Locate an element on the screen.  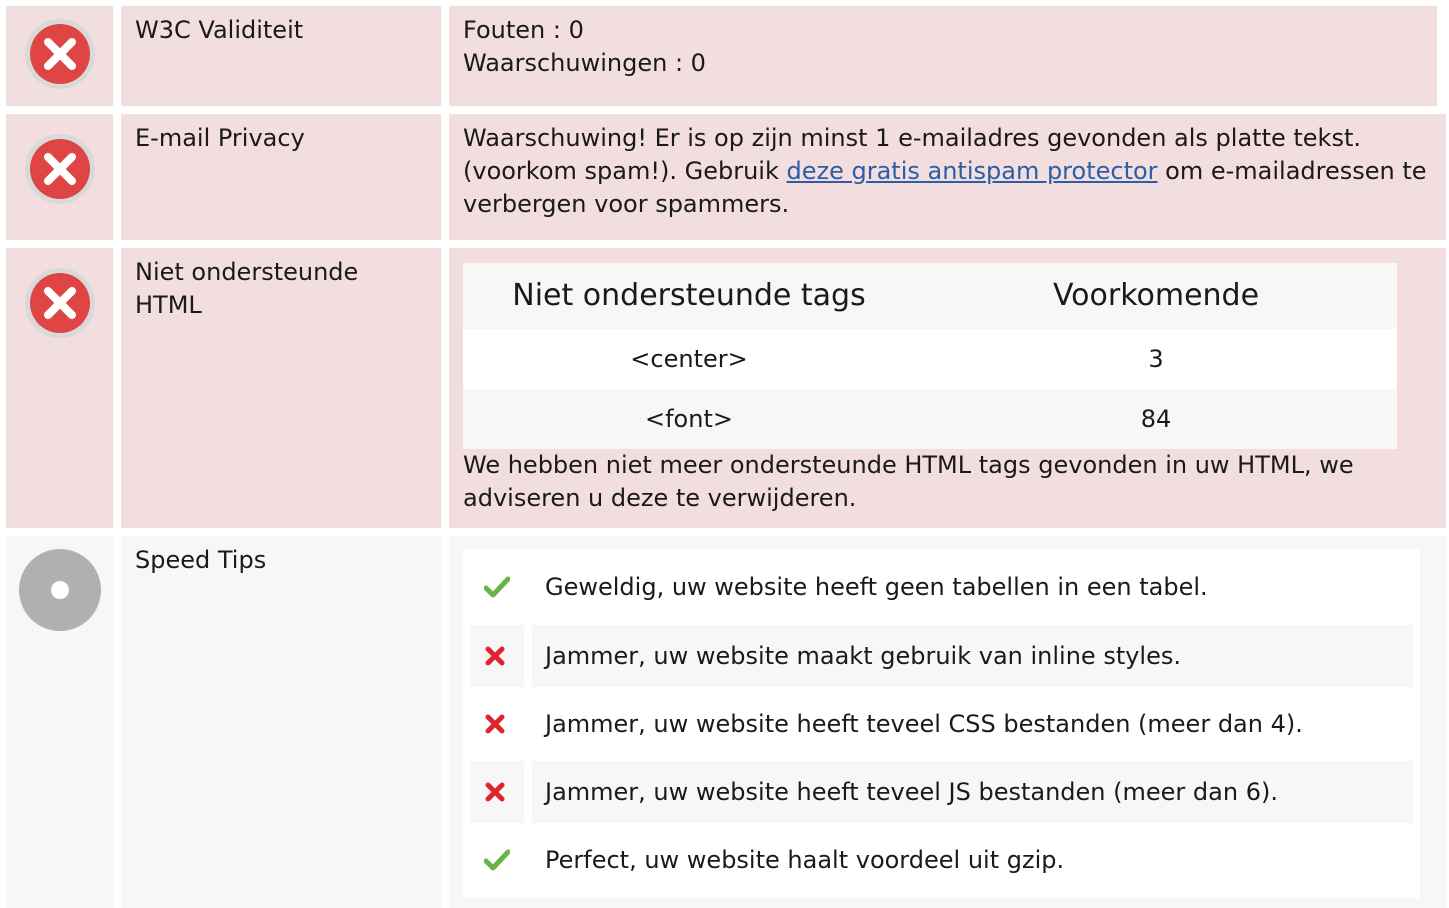
label-text: Niet ondersteunde HTML is located at coordinates (247, 288).